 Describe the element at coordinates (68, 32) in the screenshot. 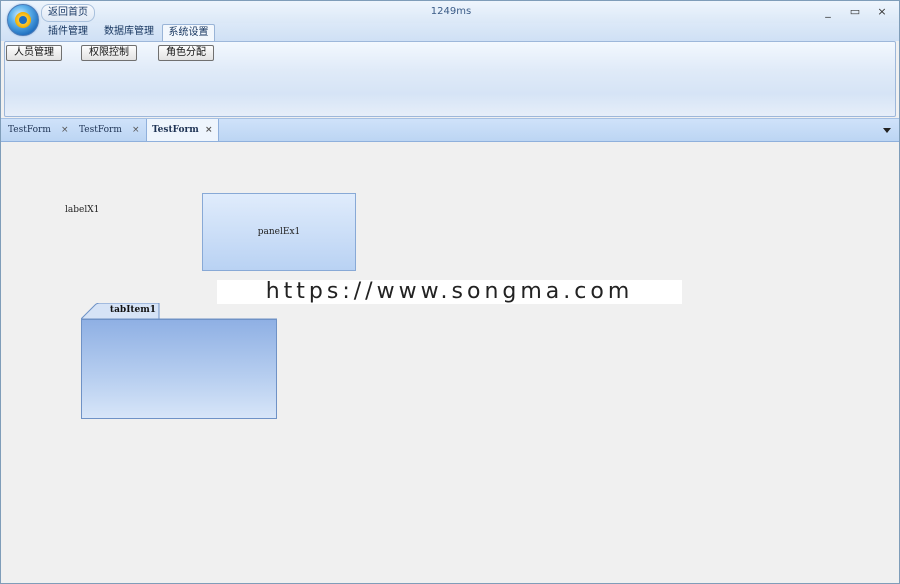

I see `ribbon-tab-plugins: 插件管理` at that location.